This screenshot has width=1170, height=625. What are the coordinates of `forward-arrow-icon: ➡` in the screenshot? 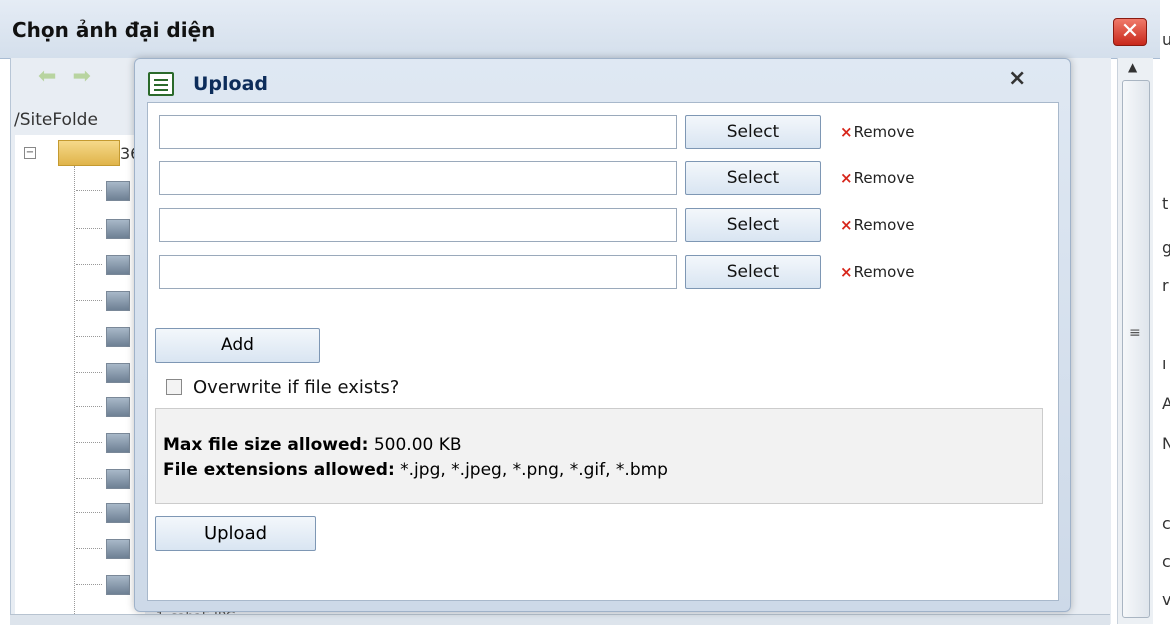 It's located at (89, 76).